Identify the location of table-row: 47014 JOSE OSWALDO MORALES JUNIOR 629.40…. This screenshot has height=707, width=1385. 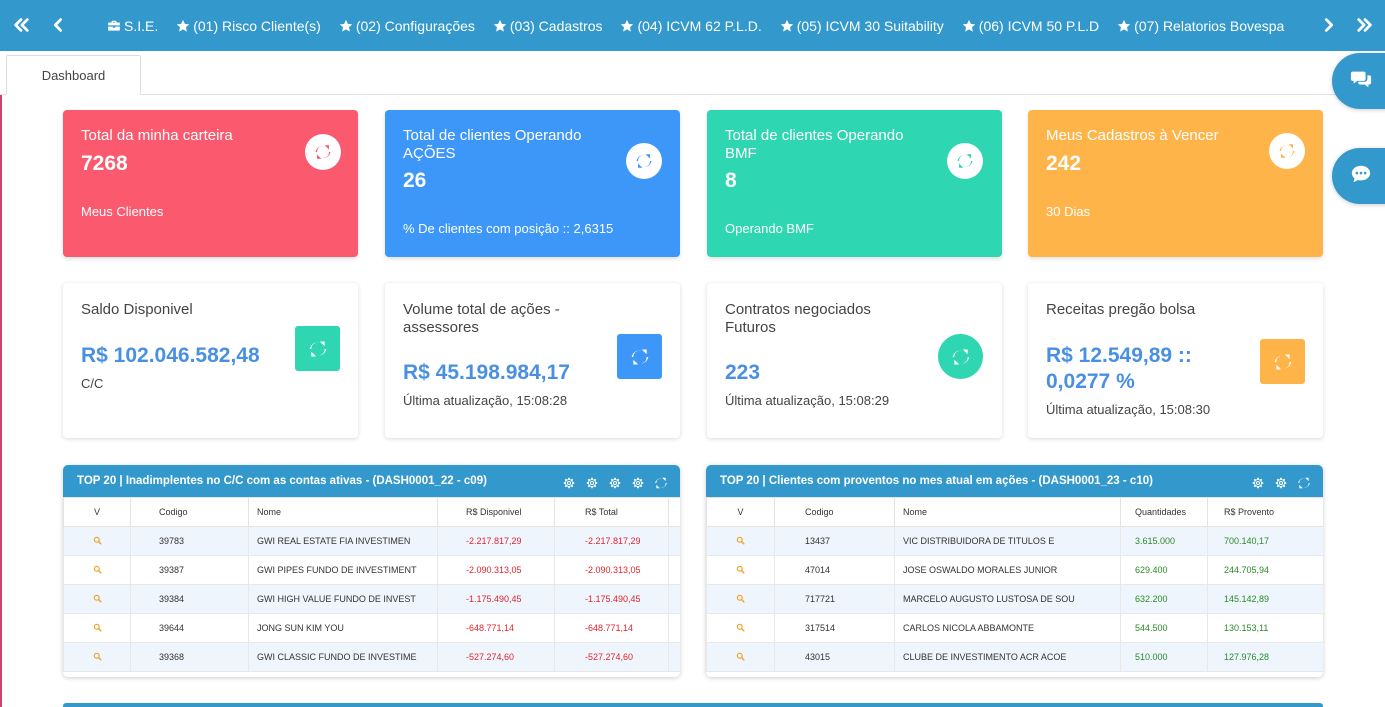
(1014, 570).